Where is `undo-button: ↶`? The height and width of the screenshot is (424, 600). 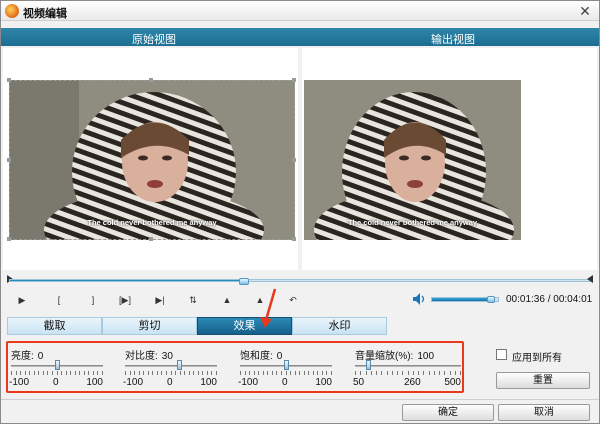
undo-button: ↶ is located at coordinates (293, 300).